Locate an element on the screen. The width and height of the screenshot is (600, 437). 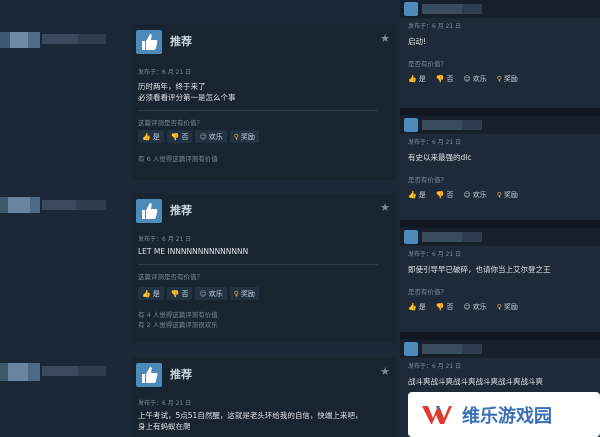
review-line: 身上有蚂蚁在爬 is located at coordinates (164, 426).